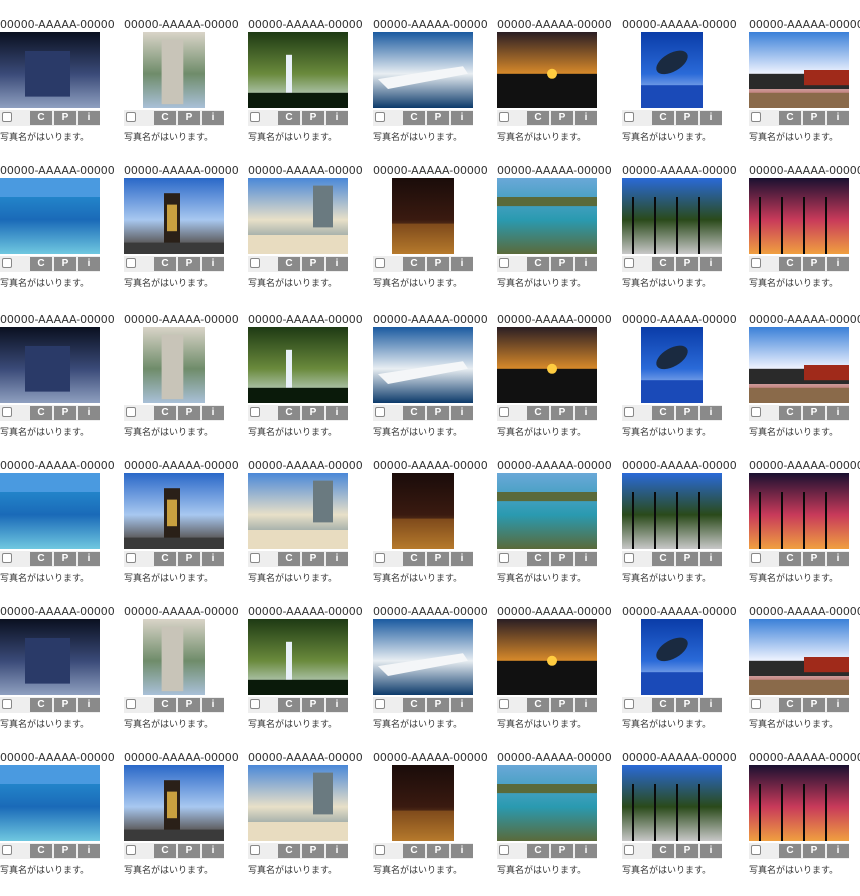 The width and height of the screenshot is (860, 896). I want to click on photo-beach-hotels, so click(298, 803).